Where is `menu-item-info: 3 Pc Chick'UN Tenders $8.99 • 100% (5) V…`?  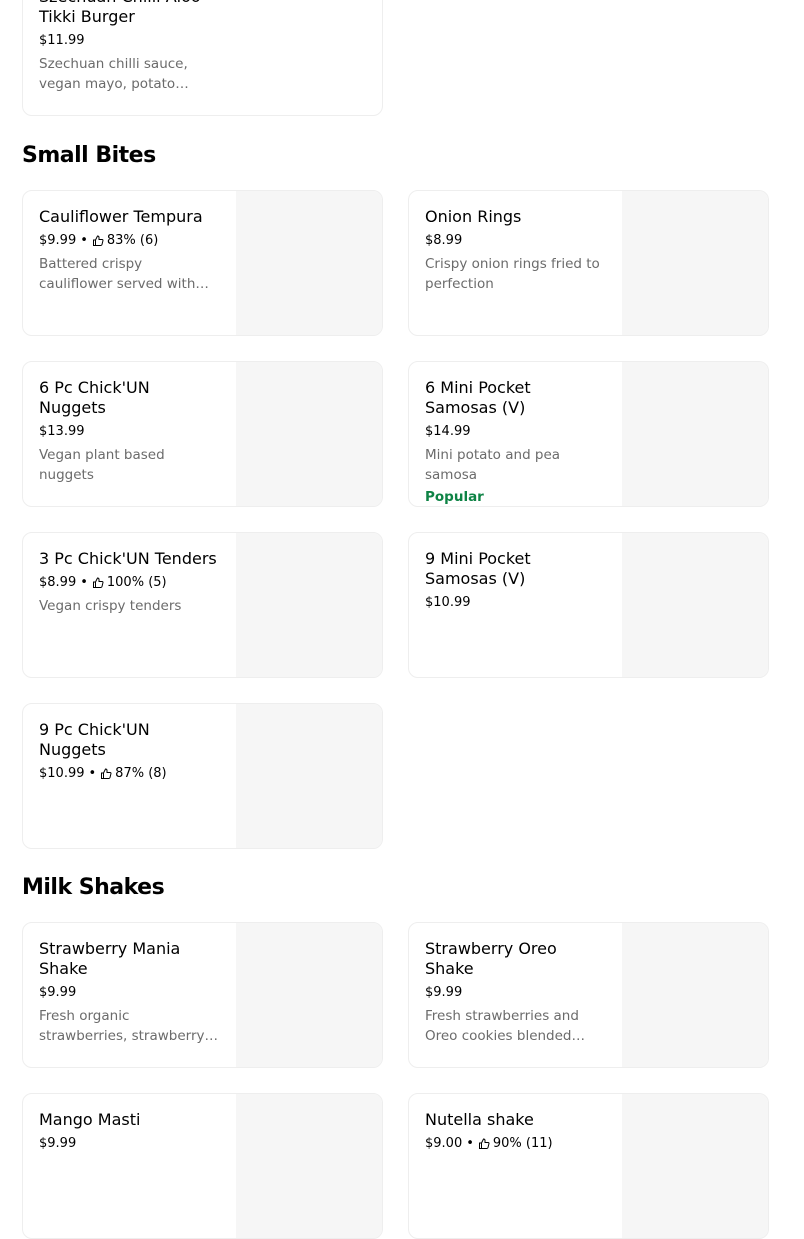
menu-item-info: 3 Pc Chick'UN Tenders $8.99 • 100% (5) V… is located at coordinates (129, 582).